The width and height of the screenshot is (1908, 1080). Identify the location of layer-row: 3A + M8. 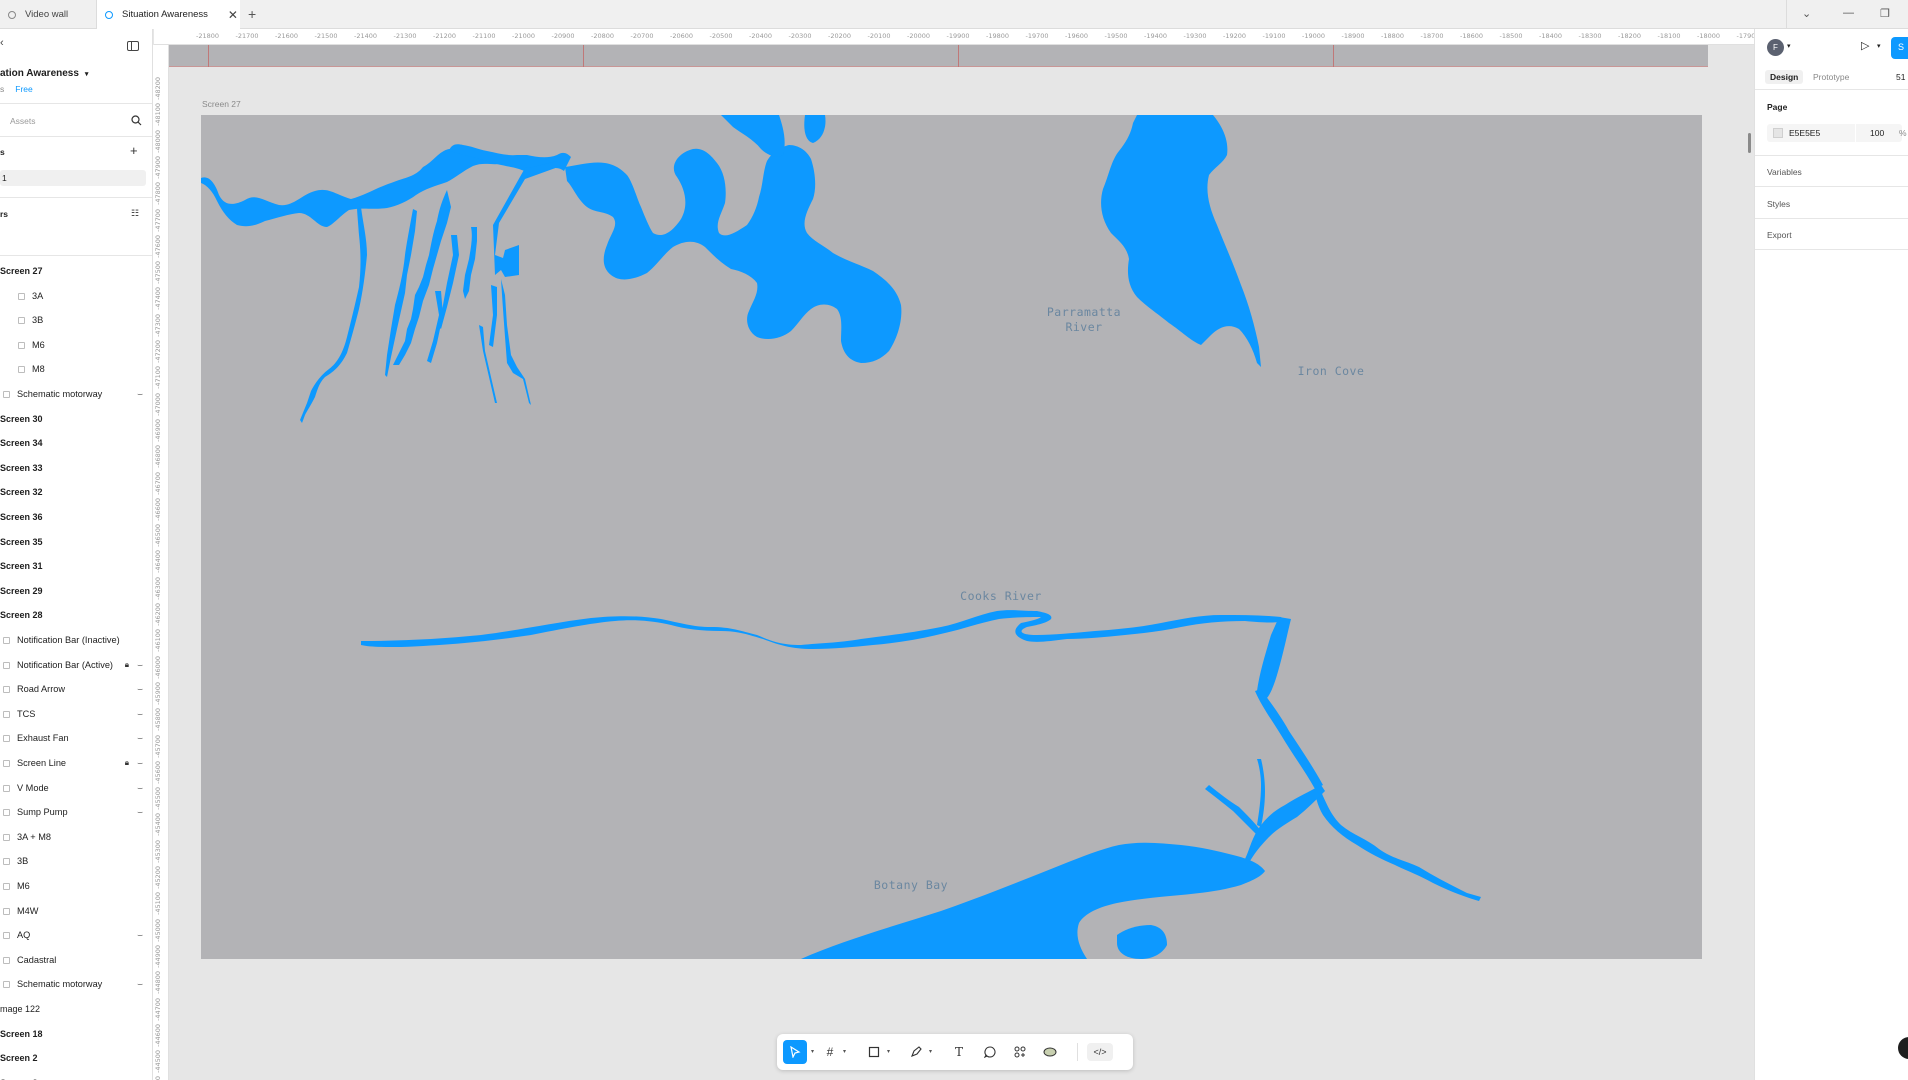
(77, 837).